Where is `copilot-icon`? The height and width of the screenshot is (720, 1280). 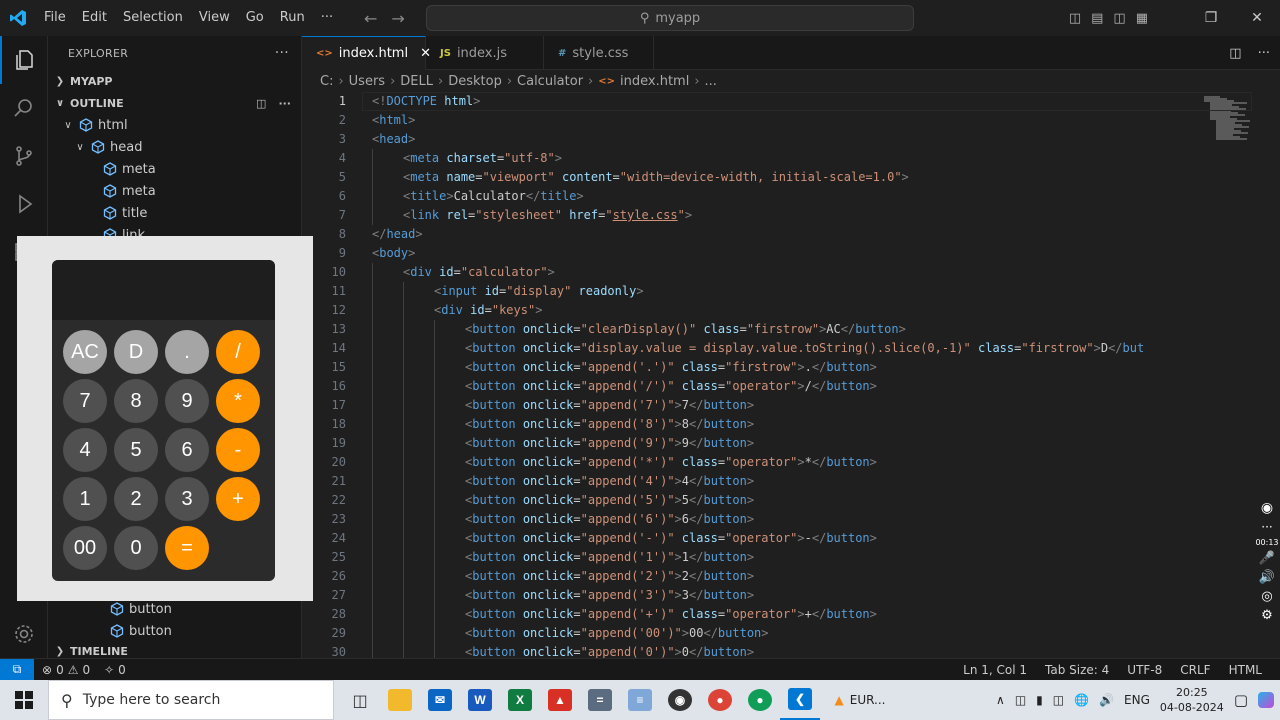 copilot-icon is located at coordinates (1266, 700).